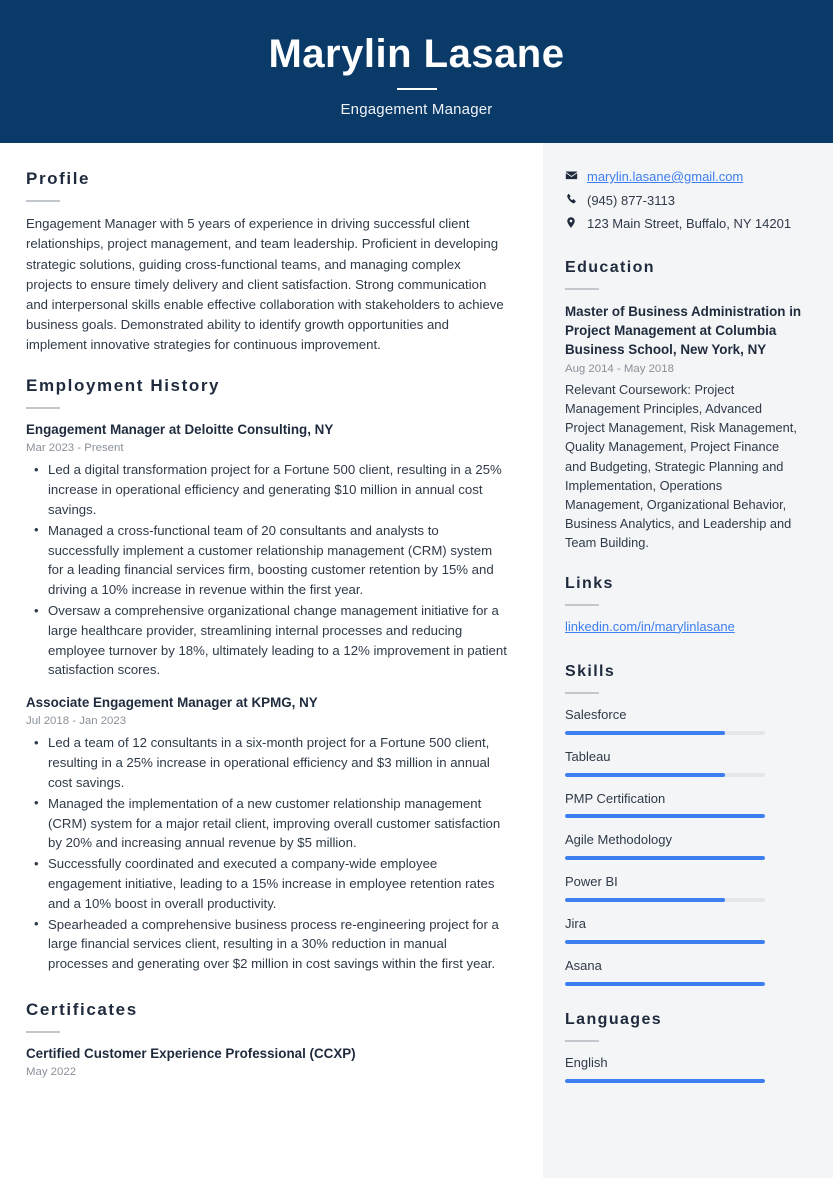 Image resolution: width=833 pixels, height=1178 pixels. What do you see at coordinates (689, 223) in the screenshot?
I see `address-value: 123 Main Street, Buffalo, NY 14201` at bounding box center [689, 223].